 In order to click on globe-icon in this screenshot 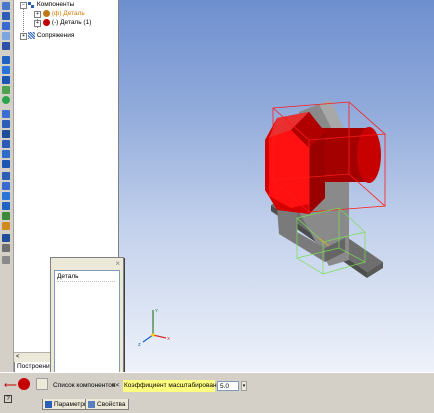, I will do `click(6, 100)`.